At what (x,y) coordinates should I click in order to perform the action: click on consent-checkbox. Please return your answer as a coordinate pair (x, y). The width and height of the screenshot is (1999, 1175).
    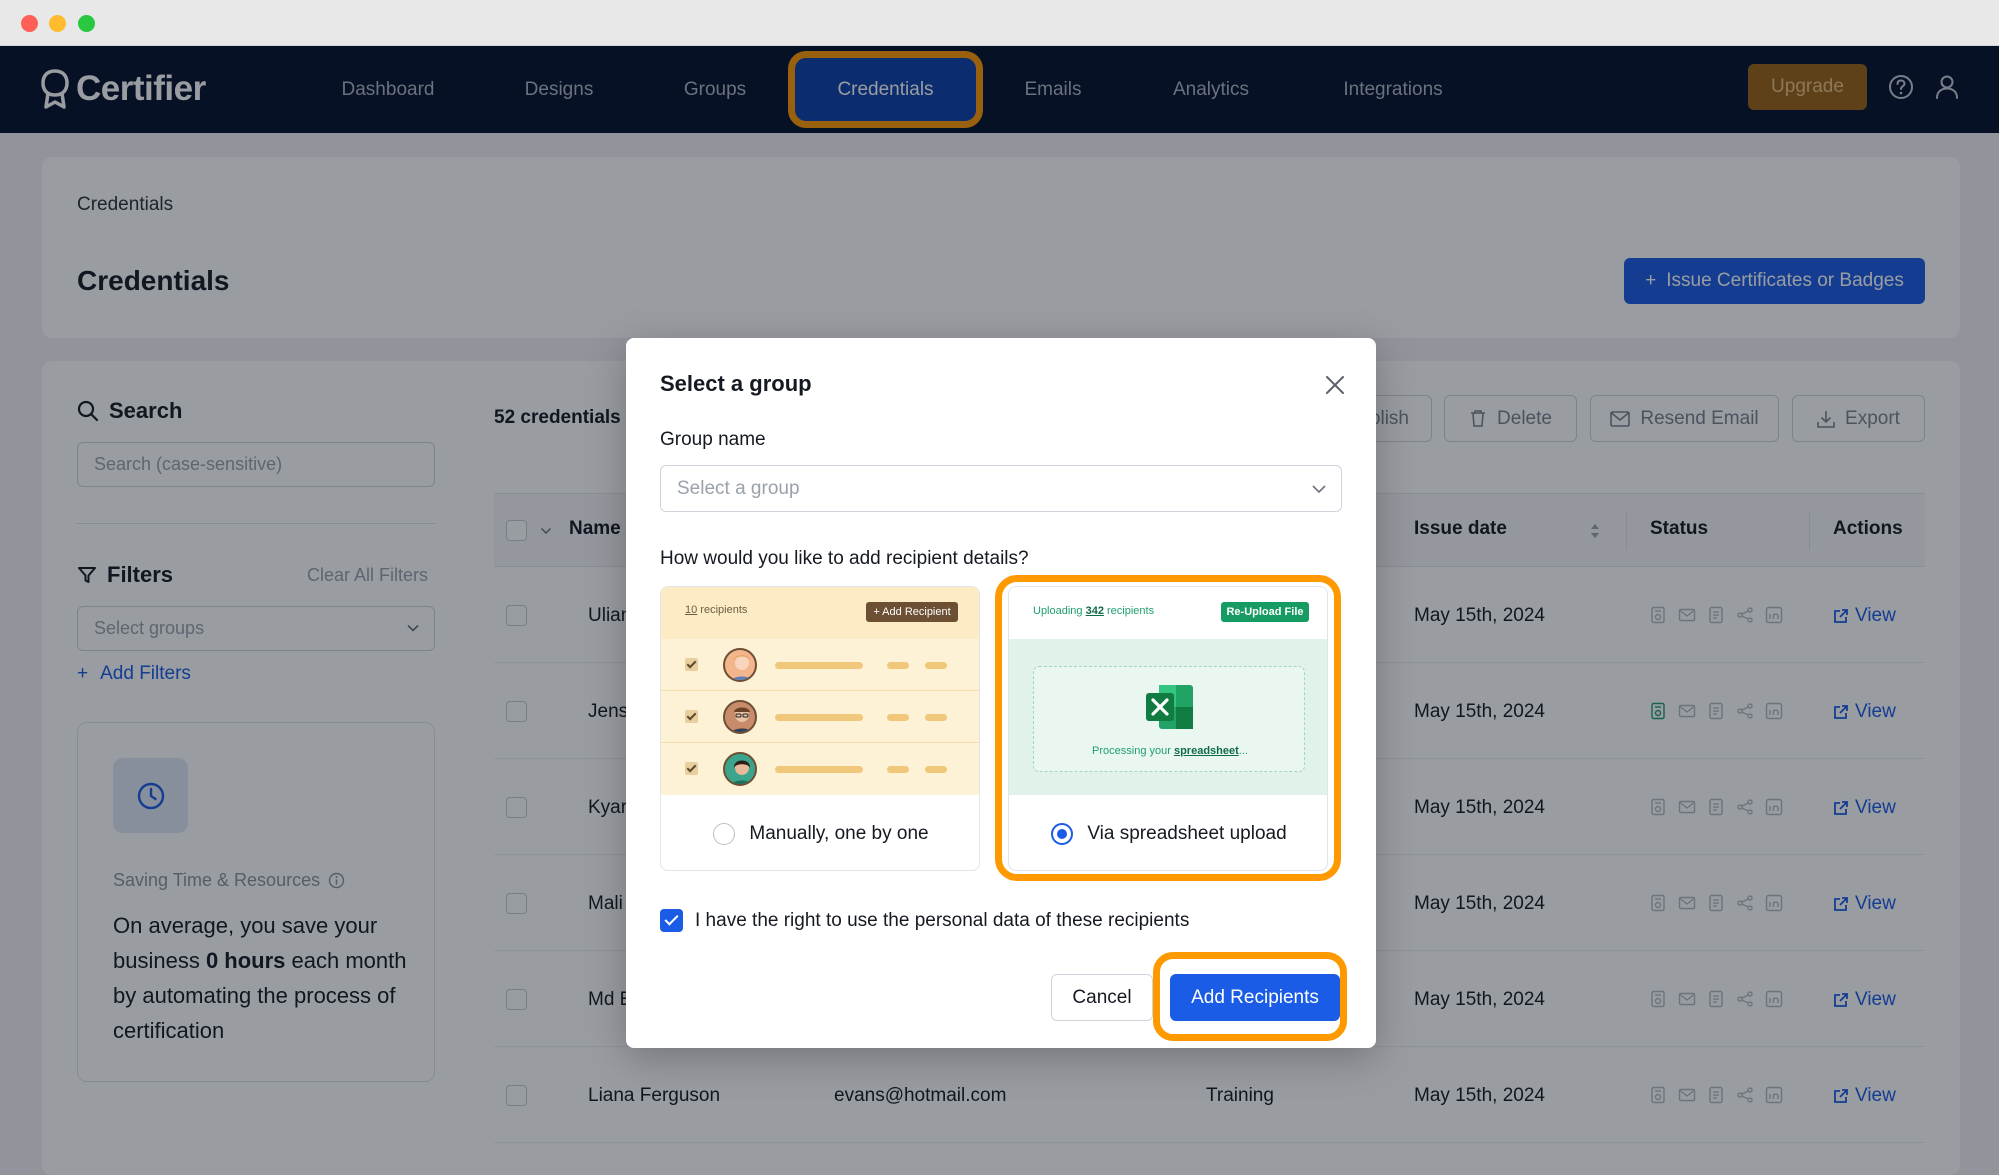
    Looking at the image, I should click on (671, 920).